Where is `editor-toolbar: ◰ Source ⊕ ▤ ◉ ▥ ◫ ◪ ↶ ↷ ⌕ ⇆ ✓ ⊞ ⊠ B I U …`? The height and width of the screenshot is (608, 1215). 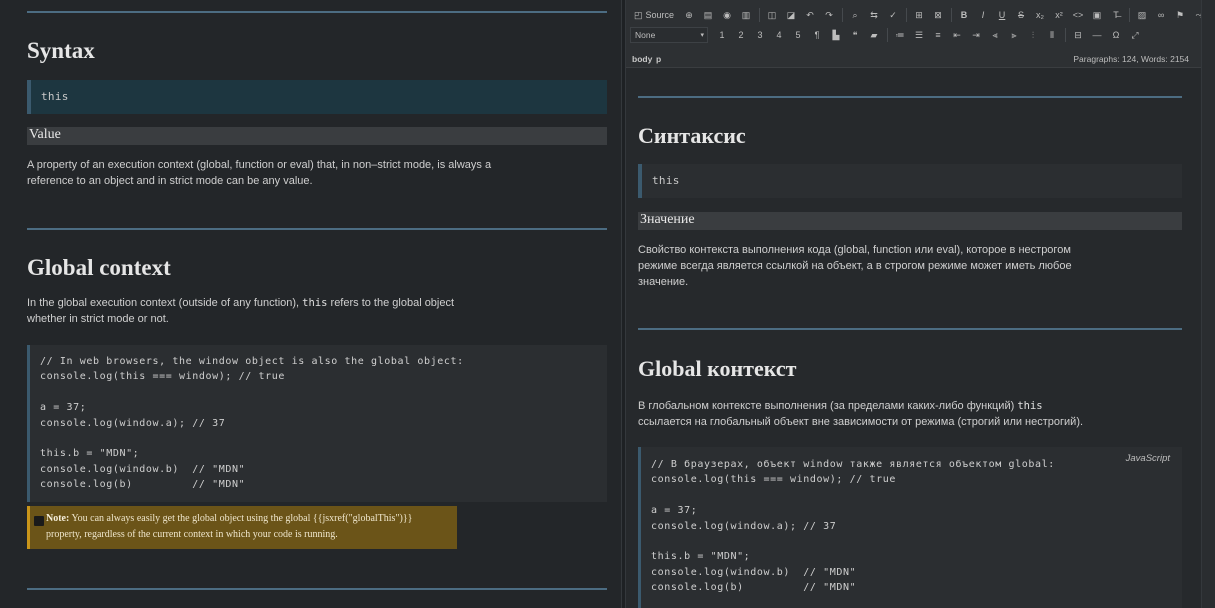
editor-toolbar: ◰ Source ⊕ ▤ ◉ ▥ ◫ ◪ ↶ ↷ ⌕ ⇆ ✓ ⊞ ⊠ B I U … is located at coordinates (914, 34).